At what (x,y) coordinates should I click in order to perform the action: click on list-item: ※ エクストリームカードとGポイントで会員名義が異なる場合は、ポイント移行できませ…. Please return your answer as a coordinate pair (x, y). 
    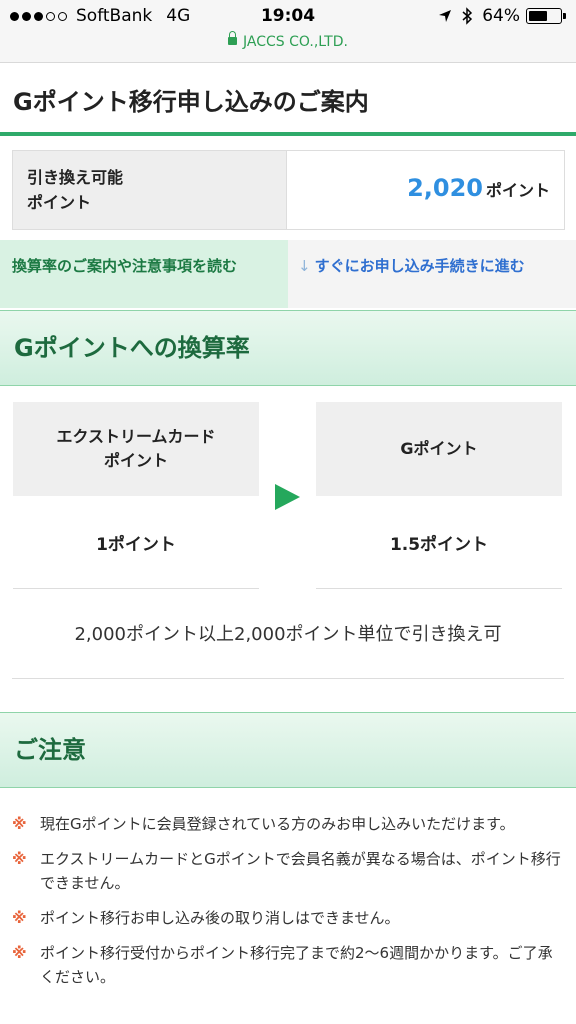
    Looking at the image, I should click on (289, 871).